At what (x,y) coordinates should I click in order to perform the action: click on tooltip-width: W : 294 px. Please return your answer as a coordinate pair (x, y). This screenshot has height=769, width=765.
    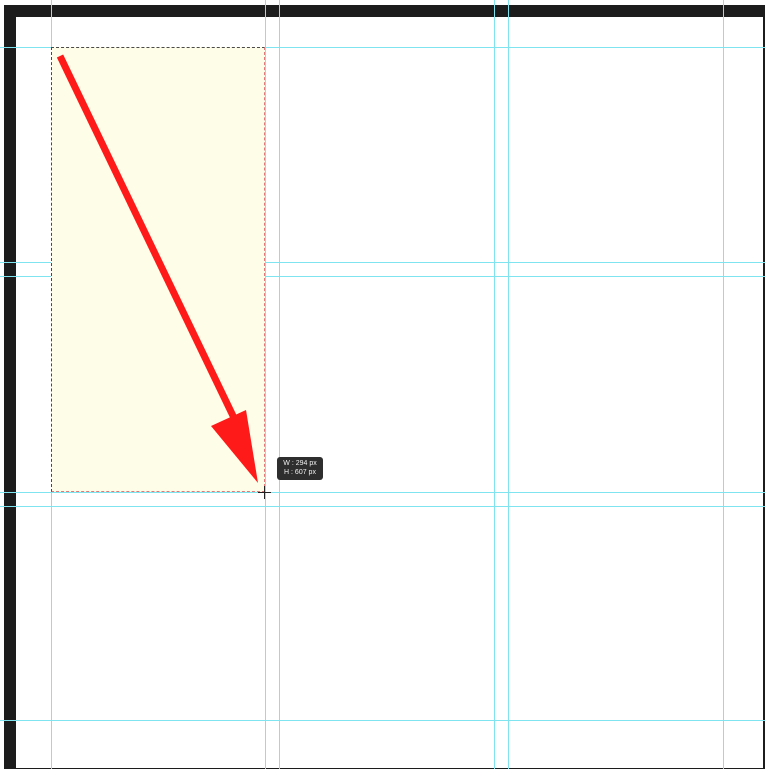
    Looking at the image, I should click on (300, 463).